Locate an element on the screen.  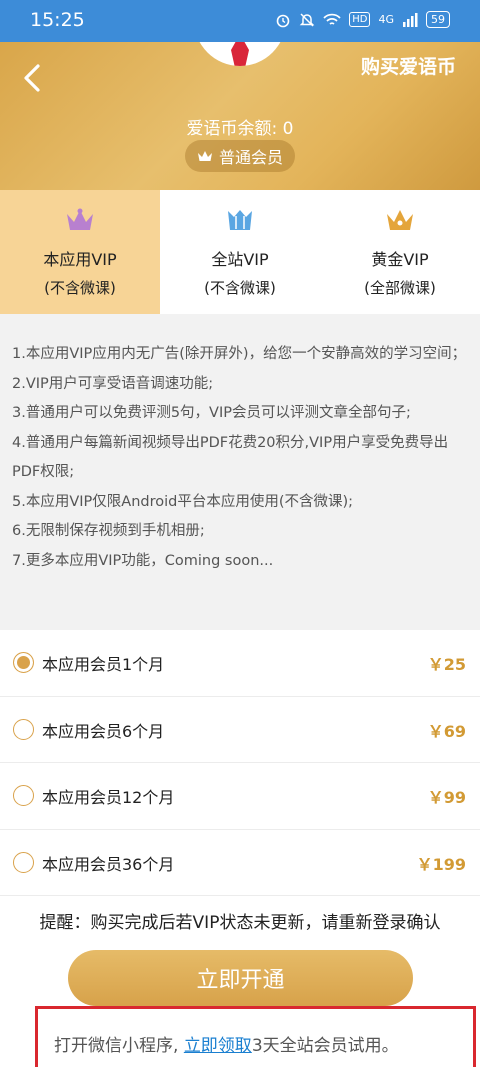
plan-option: 本应用会员12个月 ￥99 is located at coordinates (240, 796).